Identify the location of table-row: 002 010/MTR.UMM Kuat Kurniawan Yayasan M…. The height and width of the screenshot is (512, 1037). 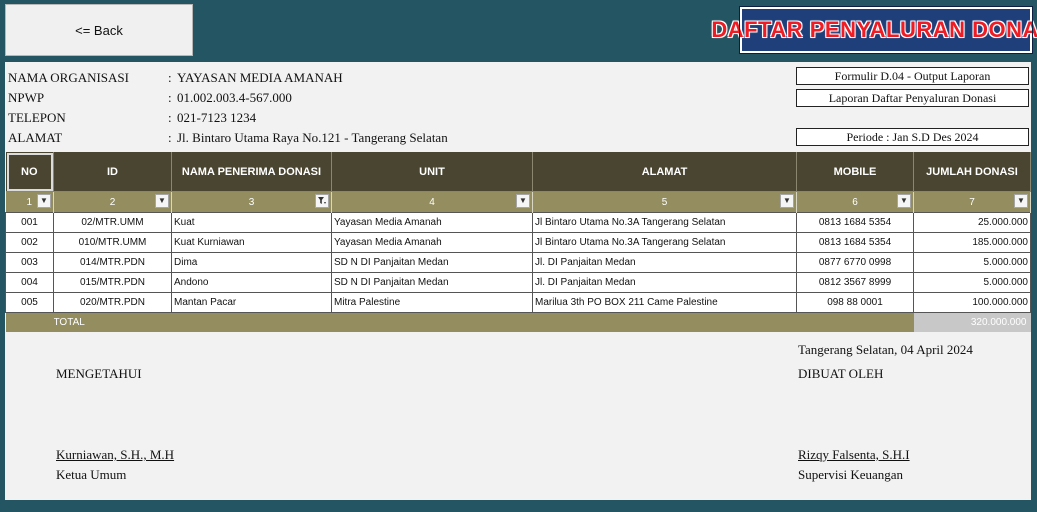
(518, 242).